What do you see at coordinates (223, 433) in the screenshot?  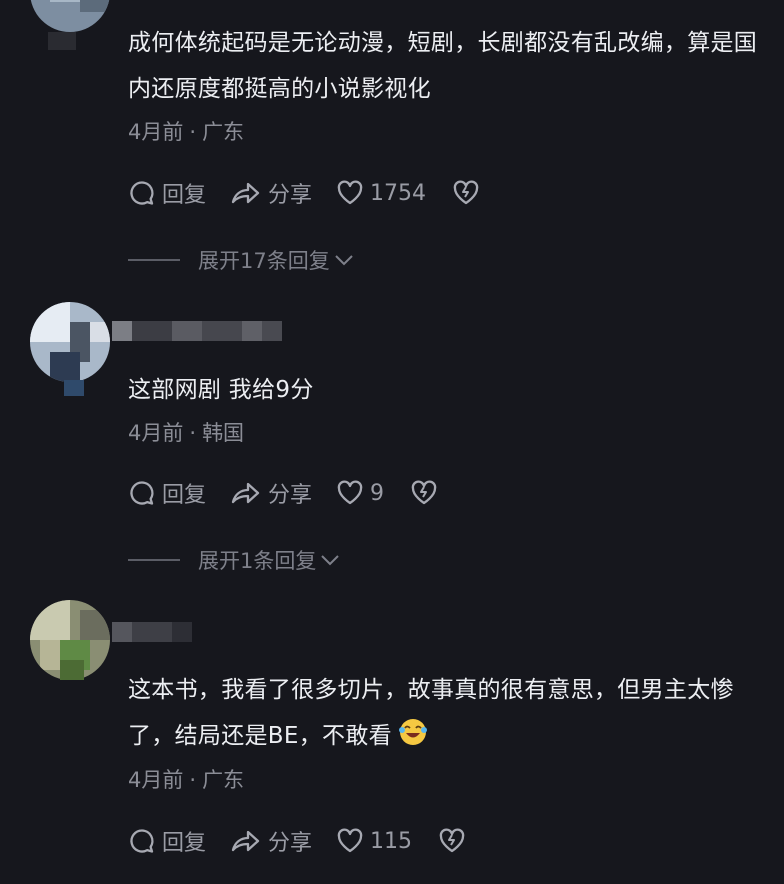 I see `comment-location: 韩国` at bounding box center [223, 433].